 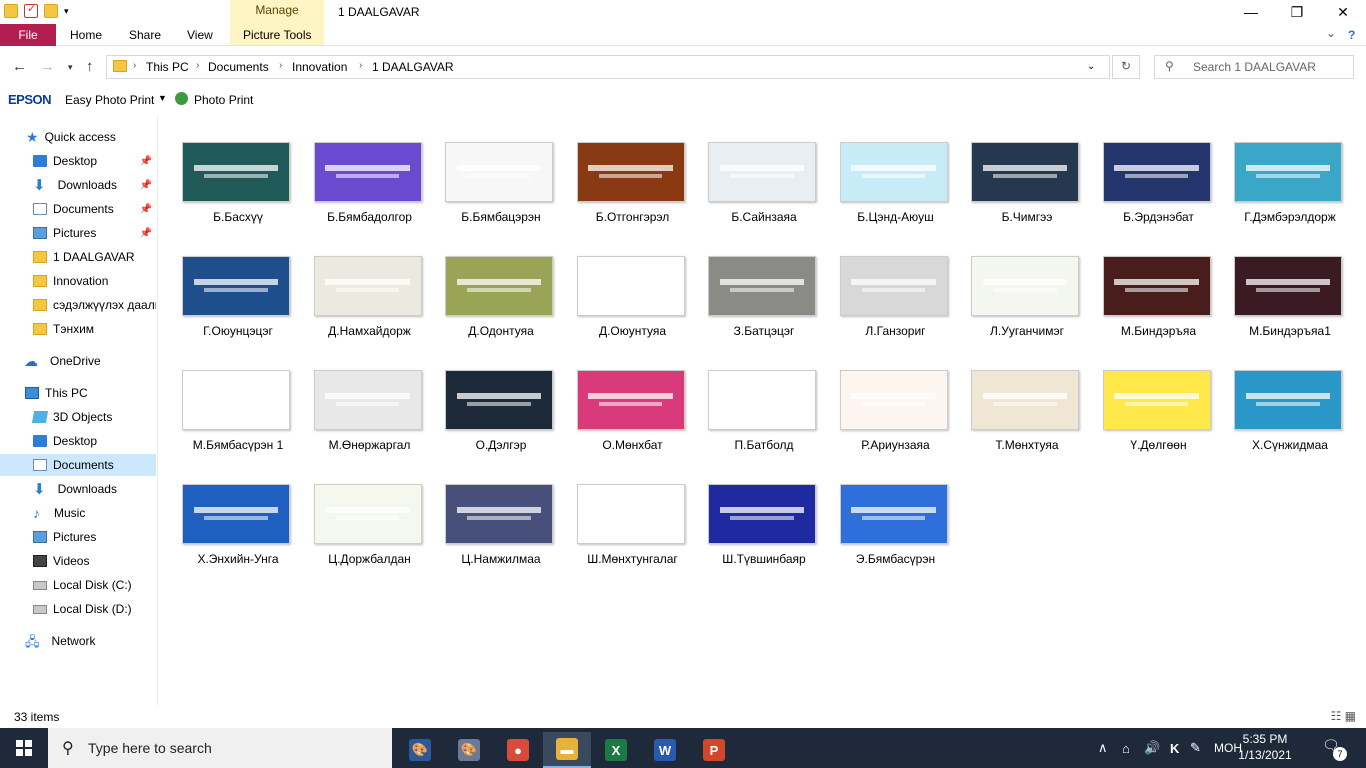 I want to click on minimize-button: —, so click(x=1251, y=12).